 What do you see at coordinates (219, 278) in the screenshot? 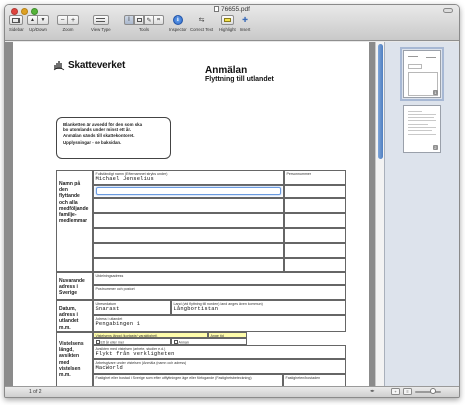
I see `utdelningsadress-field: Utdelningsadress` at bounding box center [219, 278].